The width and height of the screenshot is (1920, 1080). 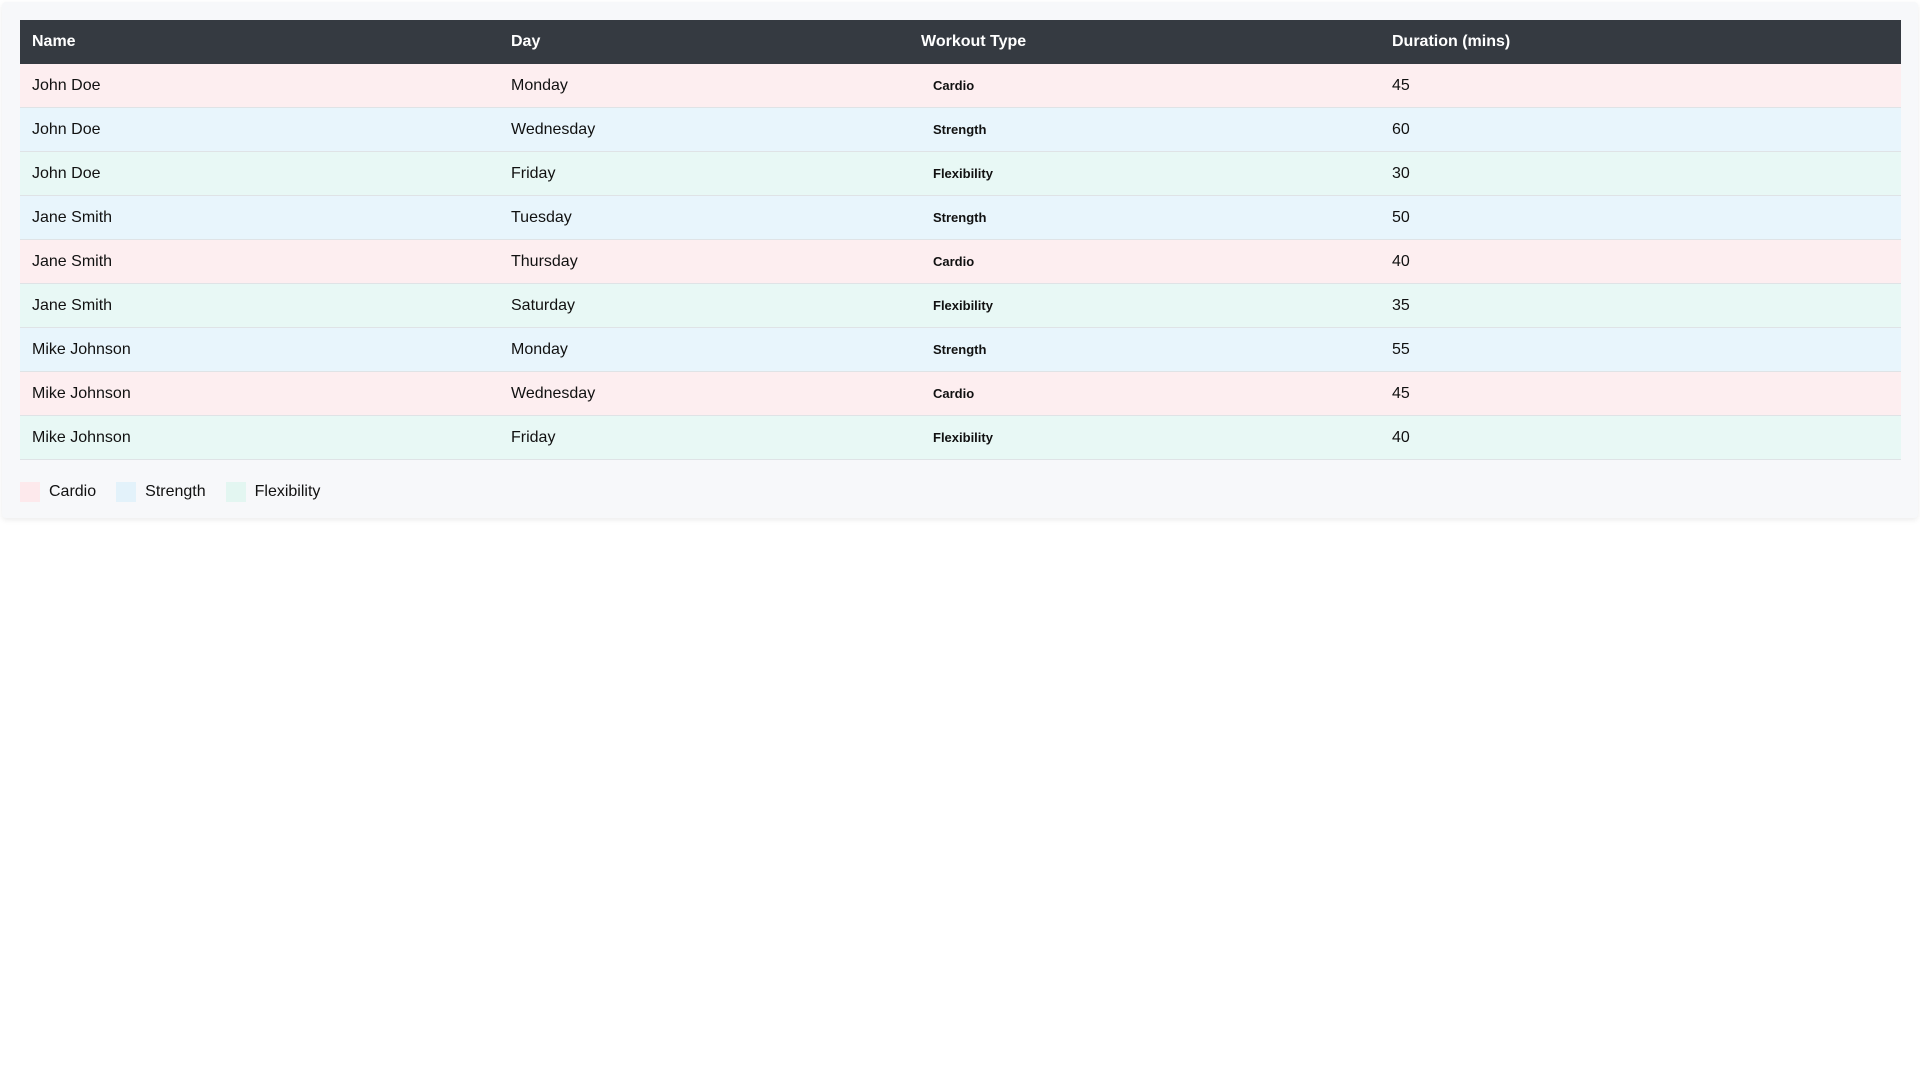 I want to click on legend-item-cardio: Cardio, so click(x=58, y=492).